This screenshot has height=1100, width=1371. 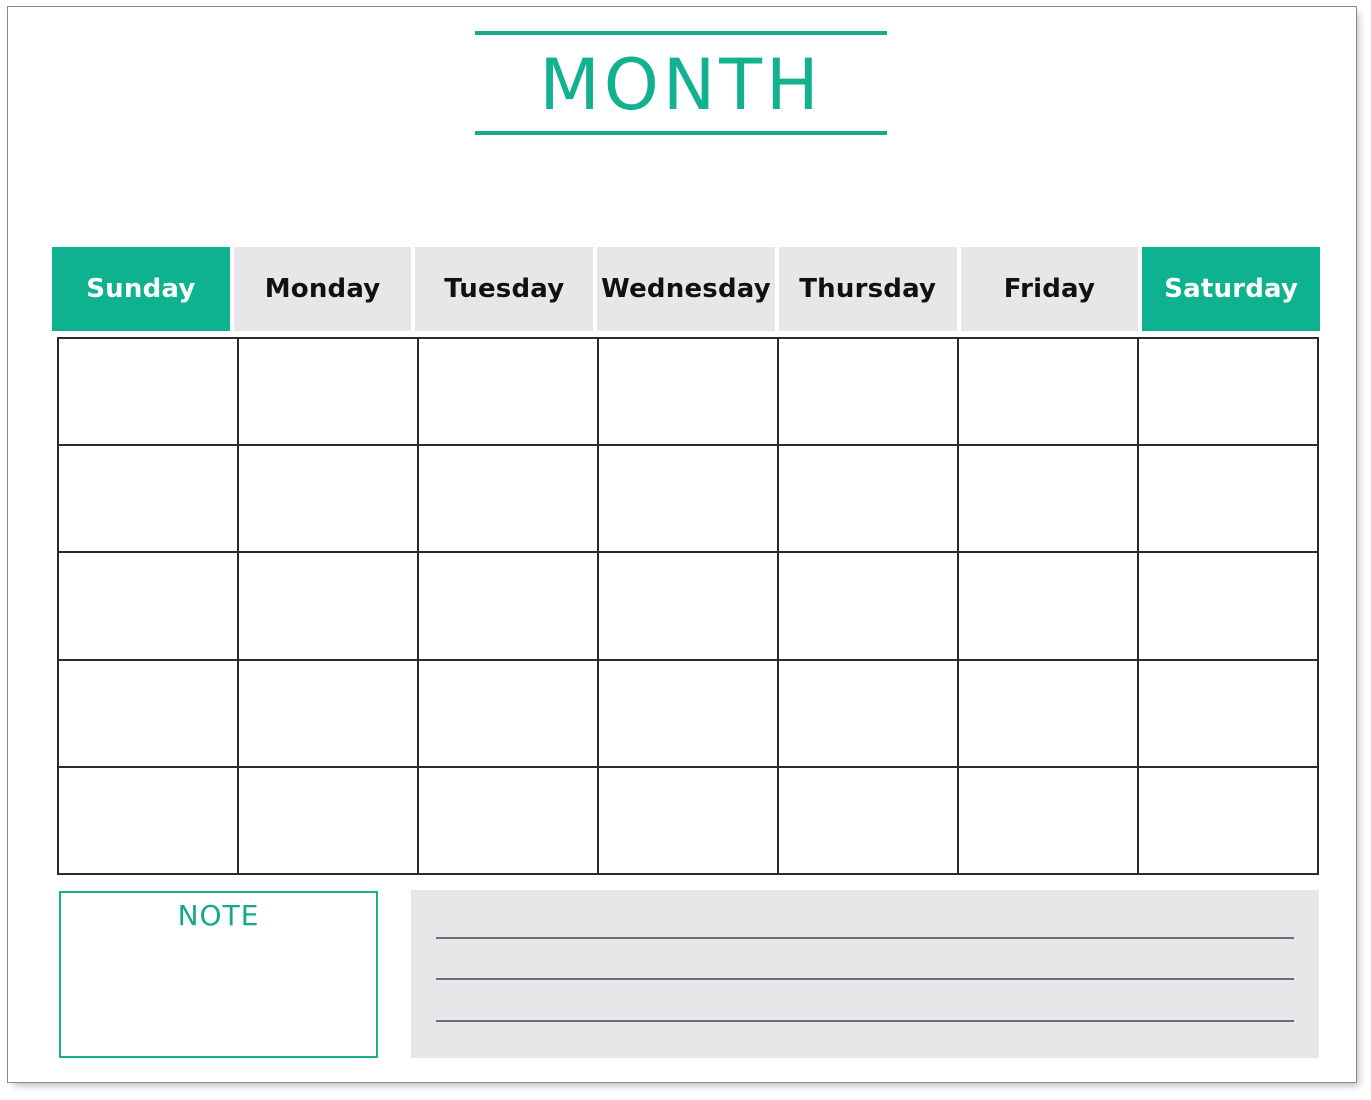 I want to click on weekday-header-wednesday: Wednesday, so click(x=686, y=289).